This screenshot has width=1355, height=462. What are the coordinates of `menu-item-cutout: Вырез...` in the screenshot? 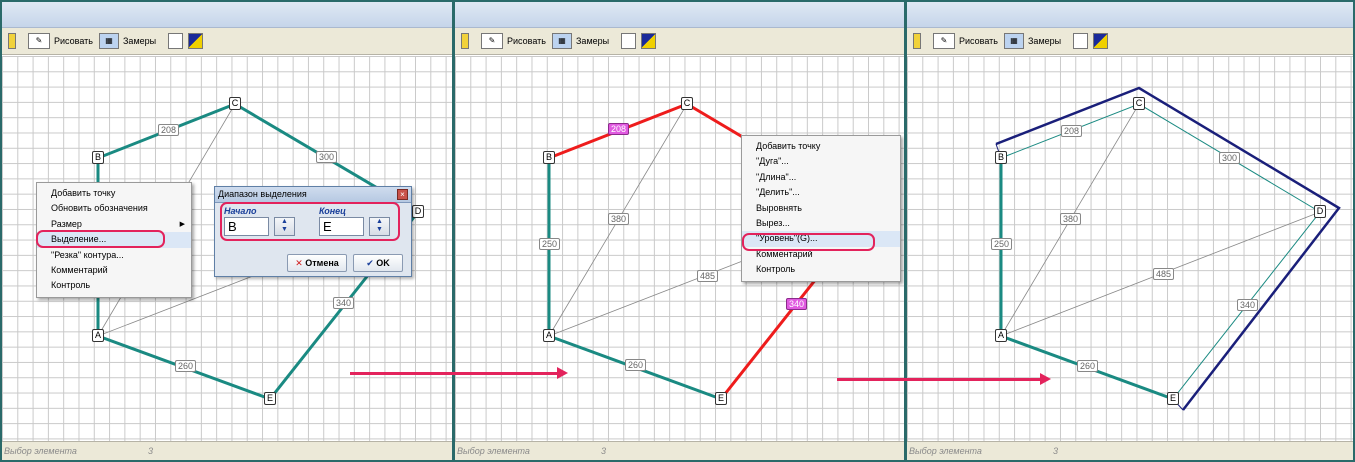 It's located at (821, 223).